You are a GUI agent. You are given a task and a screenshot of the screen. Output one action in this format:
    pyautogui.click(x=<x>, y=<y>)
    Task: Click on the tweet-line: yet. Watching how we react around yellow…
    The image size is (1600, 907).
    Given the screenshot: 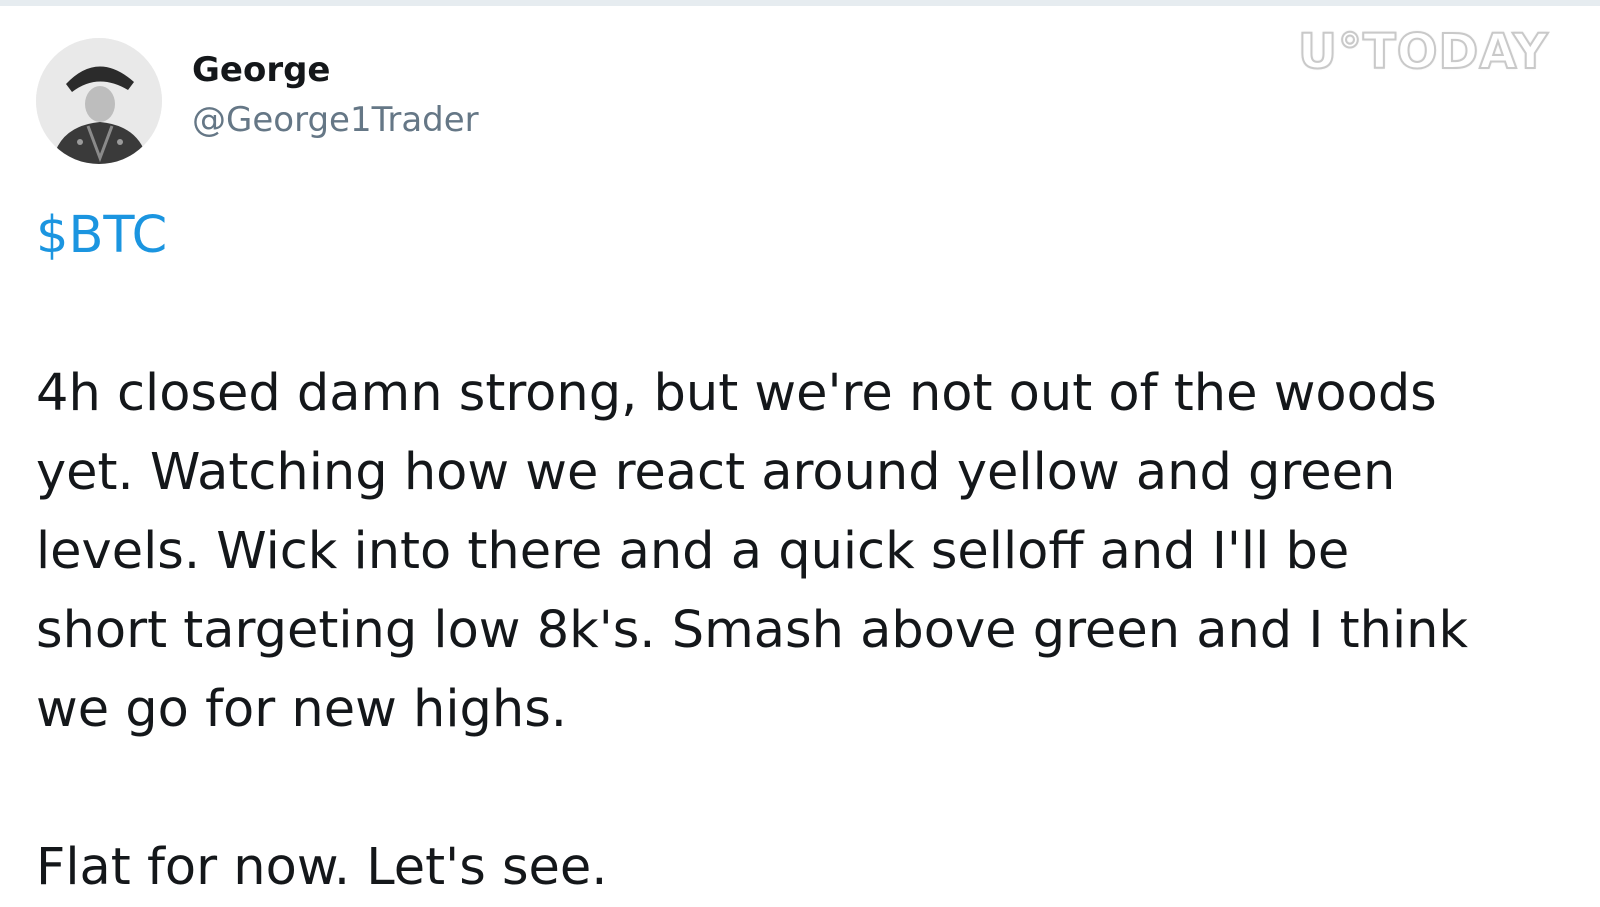 What is the action you would take?
    pyautogui.click(x=716, y=472)
    